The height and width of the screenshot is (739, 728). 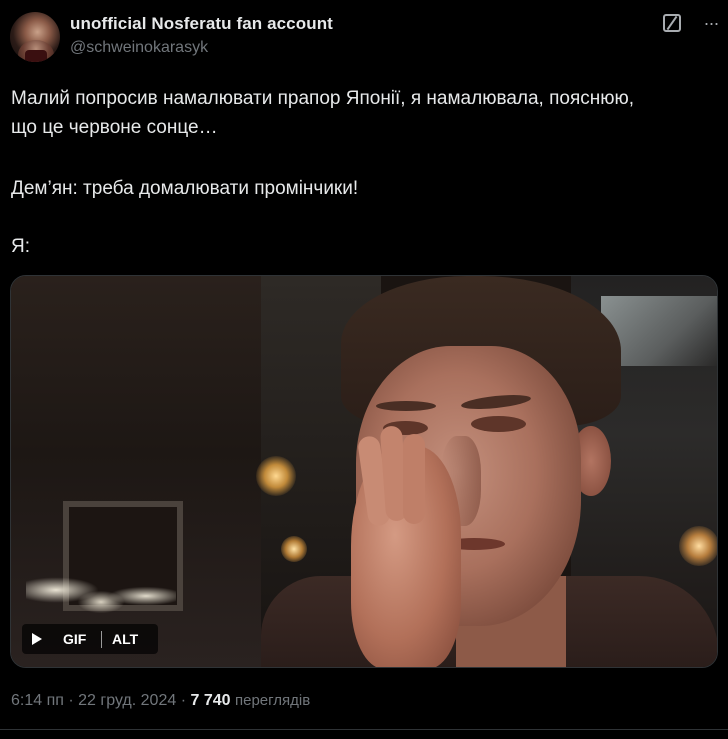 What do you see at coordinates (101, 639) in the screenshot?
I see `controls-divider` at bounding box center [101, 639].